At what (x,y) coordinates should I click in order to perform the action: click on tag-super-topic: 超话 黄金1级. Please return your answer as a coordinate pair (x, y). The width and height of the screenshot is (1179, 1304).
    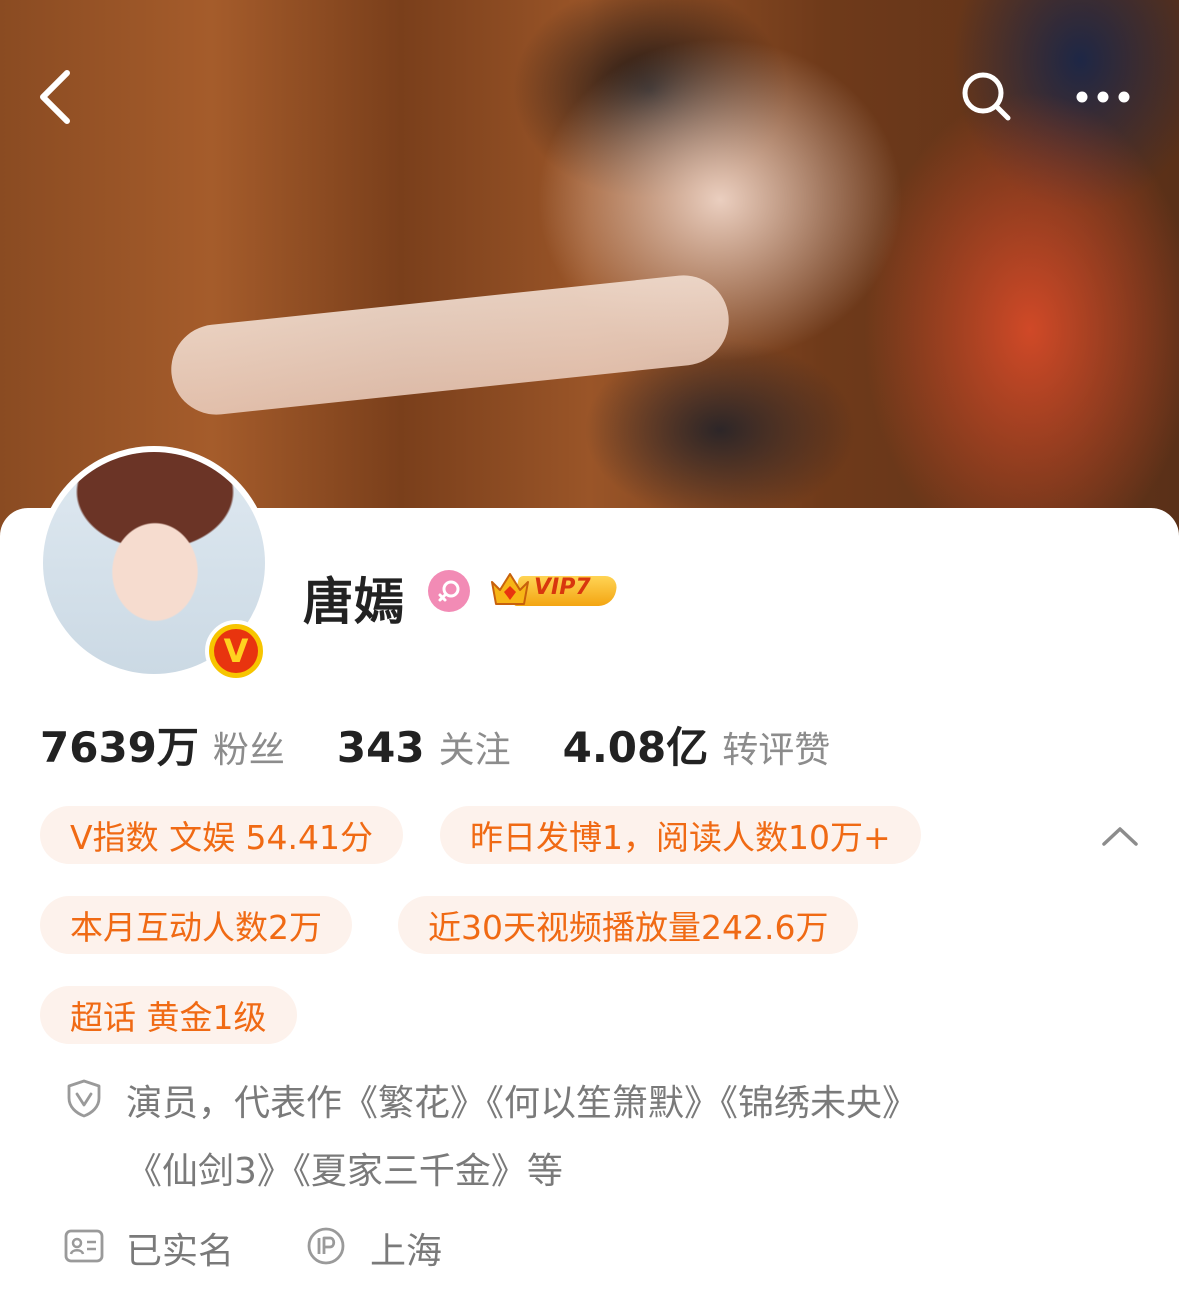
    Looking at the image, I should click on (168, 1015).